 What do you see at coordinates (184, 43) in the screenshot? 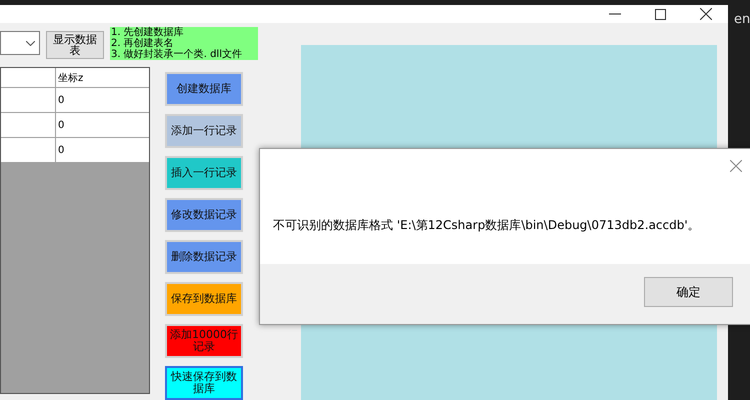
I see `instructions-note: 1. 先创建数据库 2. 再创建表名 3. 做好封装承一个类. dll文件` at bounding box center [184, 43].